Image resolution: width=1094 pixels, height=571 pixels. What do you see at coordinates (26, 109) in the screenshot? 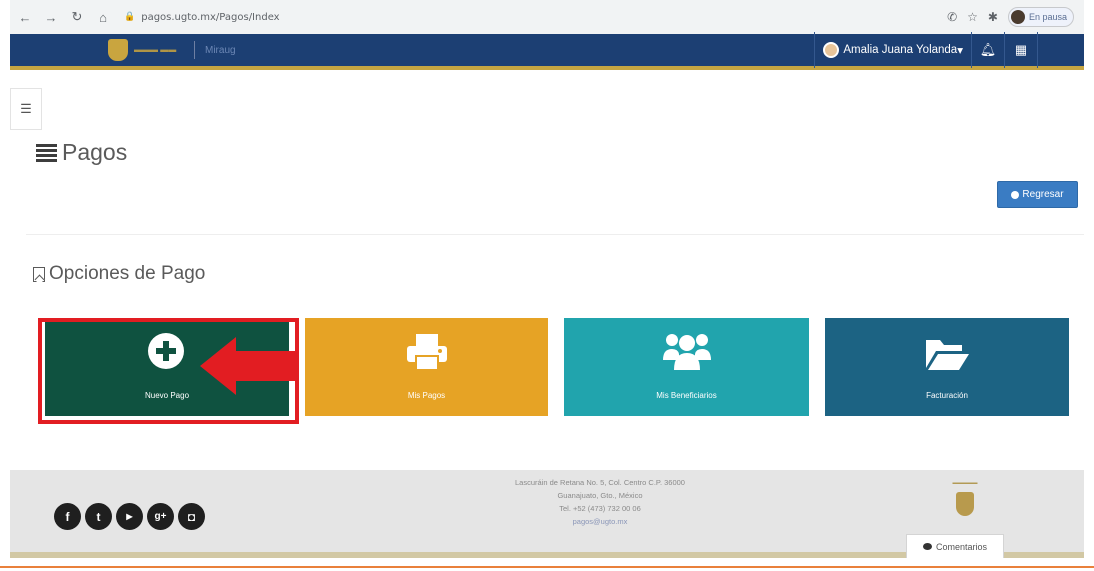
I see `hamburger-menu-icon: ☰` at bounding box center [26, 109].